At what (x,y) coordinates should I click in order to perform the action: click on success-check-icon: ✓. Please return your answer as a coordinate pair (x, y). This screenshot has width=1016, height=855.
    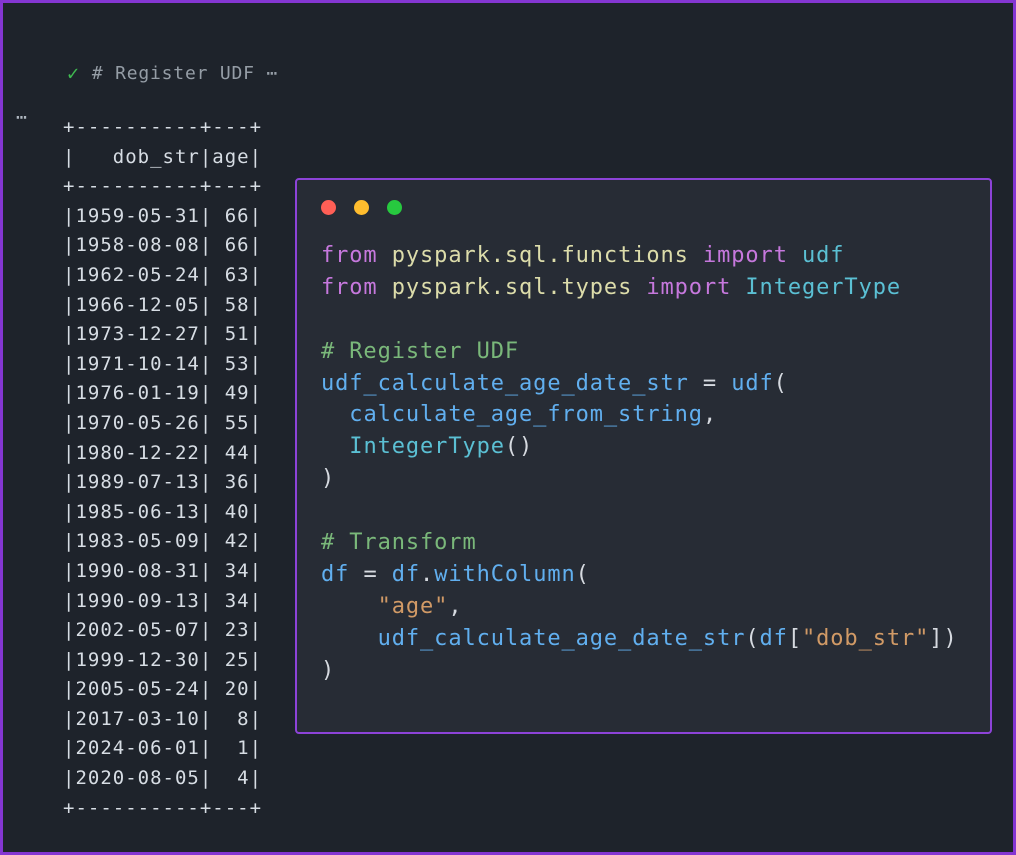
    Looking at the image, I should click on (73, 73).